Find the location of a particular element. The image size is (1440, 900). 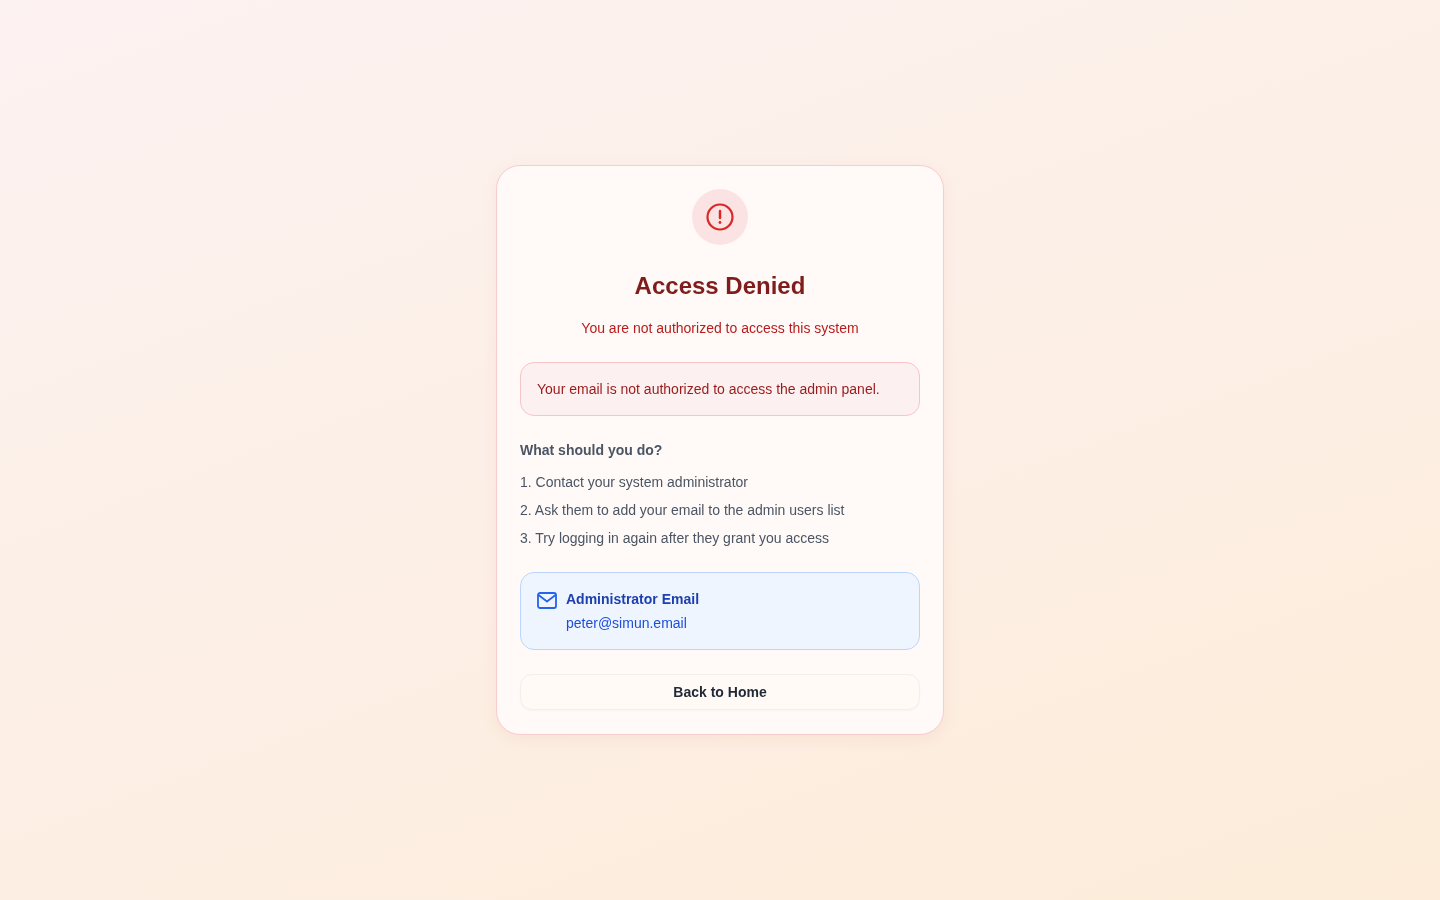

admin-email-link: peter@simun.email is located at coordinates (626, 623).